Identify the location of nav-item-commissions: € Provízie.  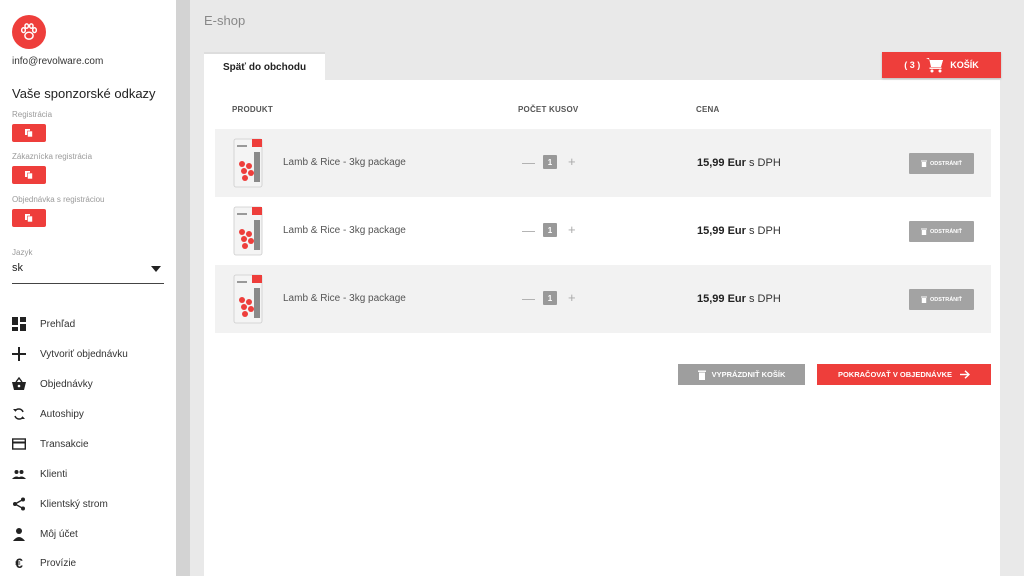
(44, 563).